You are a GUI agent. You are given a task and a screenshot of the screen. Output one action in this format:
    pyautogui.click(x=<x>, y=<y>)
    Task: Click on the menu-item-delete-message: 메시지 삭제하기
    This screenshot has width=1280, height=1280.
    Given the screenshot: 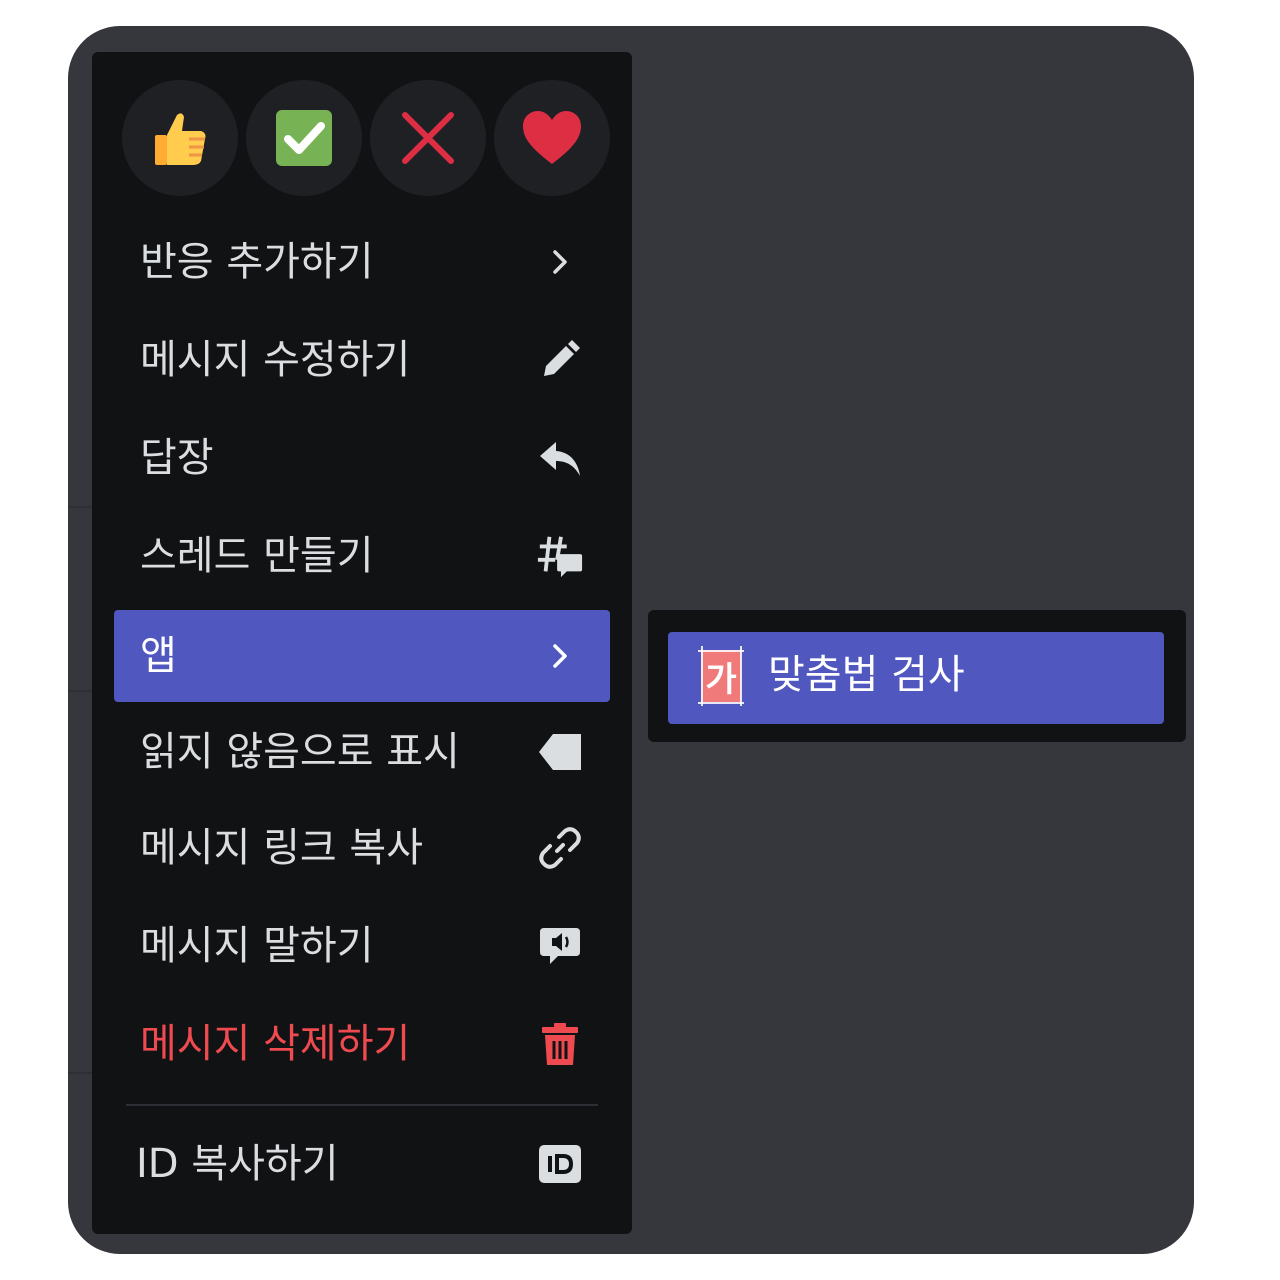 What is the action you would take?
    pyautogui.click(x=362, y=1044)
    